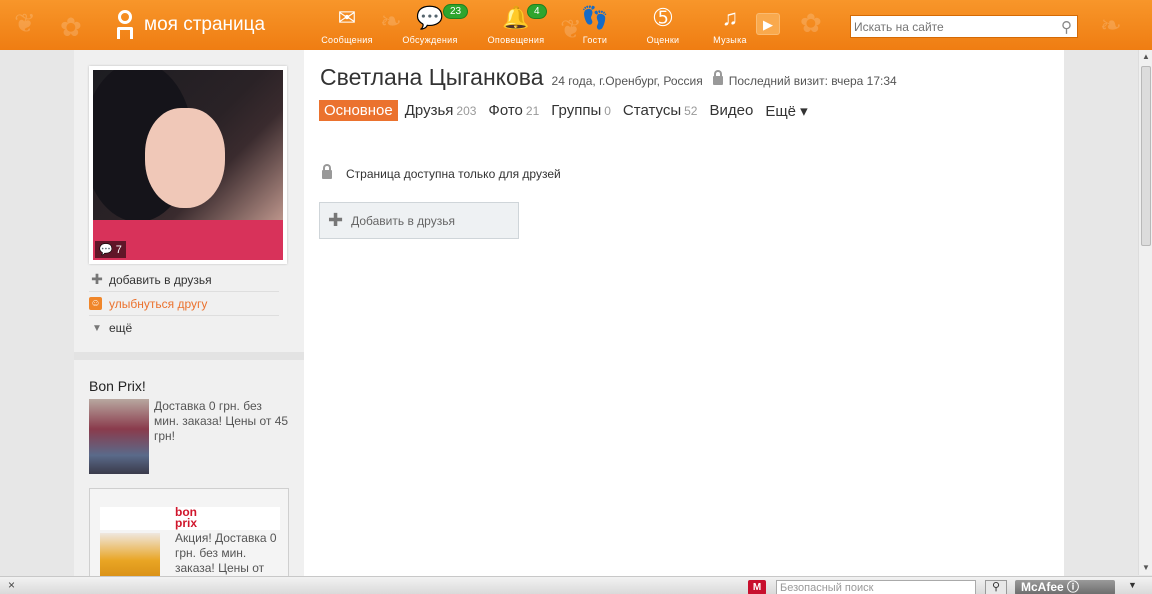 The height and width of the screenshot is (594, 1152). Describe the element at coordinates (403, 220) in the screenshot. I see `add-friend-button-label: Добавить в друзья` at that location.